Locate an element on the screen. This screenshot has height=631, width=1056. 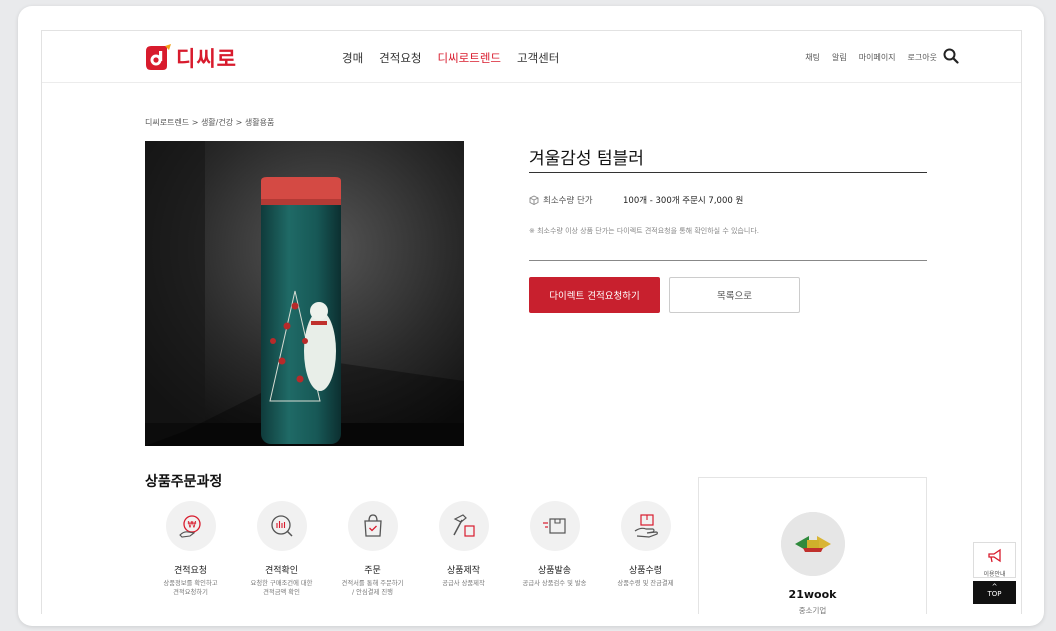
box-icon is located at coordinates (534, 200).